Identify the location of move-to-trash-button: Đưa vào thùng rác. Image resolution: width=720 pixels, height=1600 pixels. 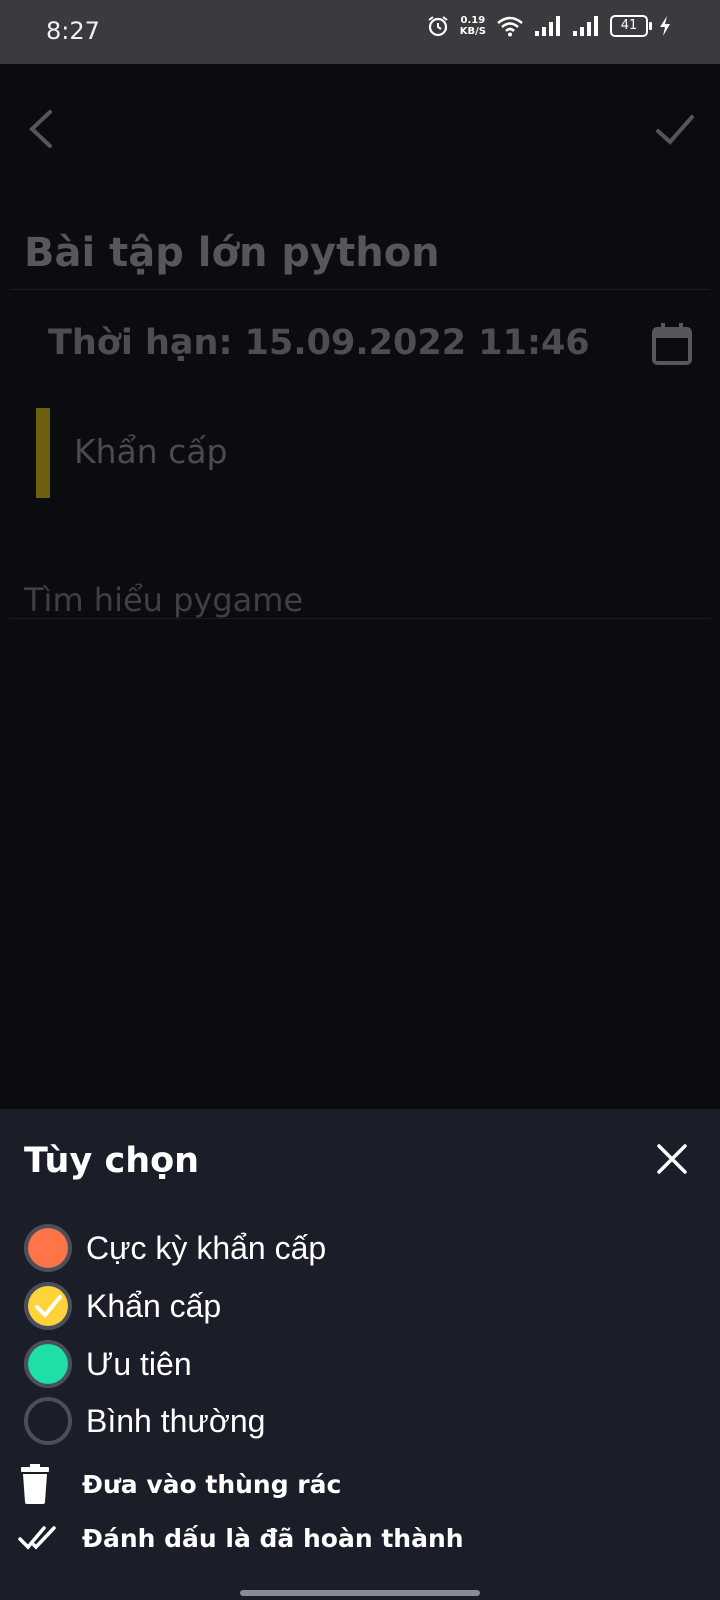
(179, 1484).